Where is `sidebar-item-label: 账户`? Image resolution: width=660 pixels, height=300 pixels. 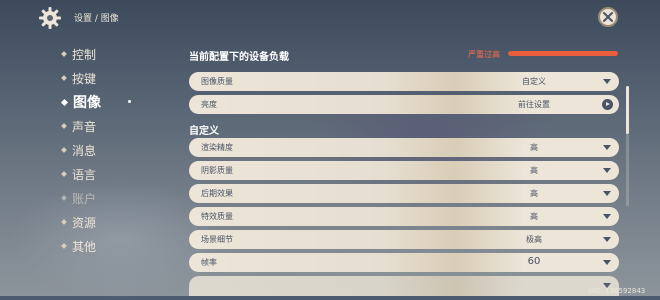 sidebar-item-label: 账户 is located at coordinates (84, 198).